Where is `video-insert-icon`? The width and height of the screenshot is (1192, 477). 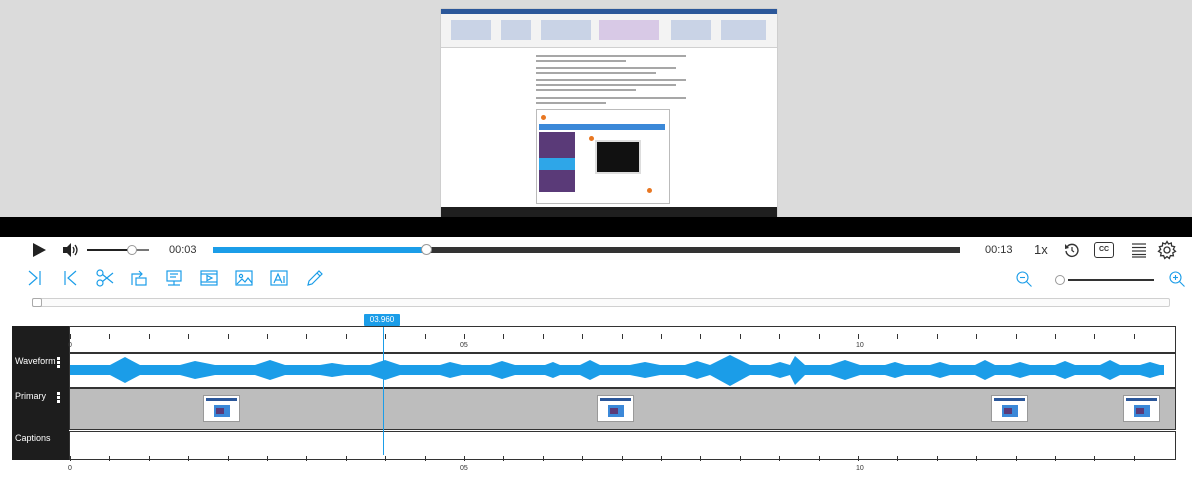
video-insert-icon is located at coordinates (209, 278).